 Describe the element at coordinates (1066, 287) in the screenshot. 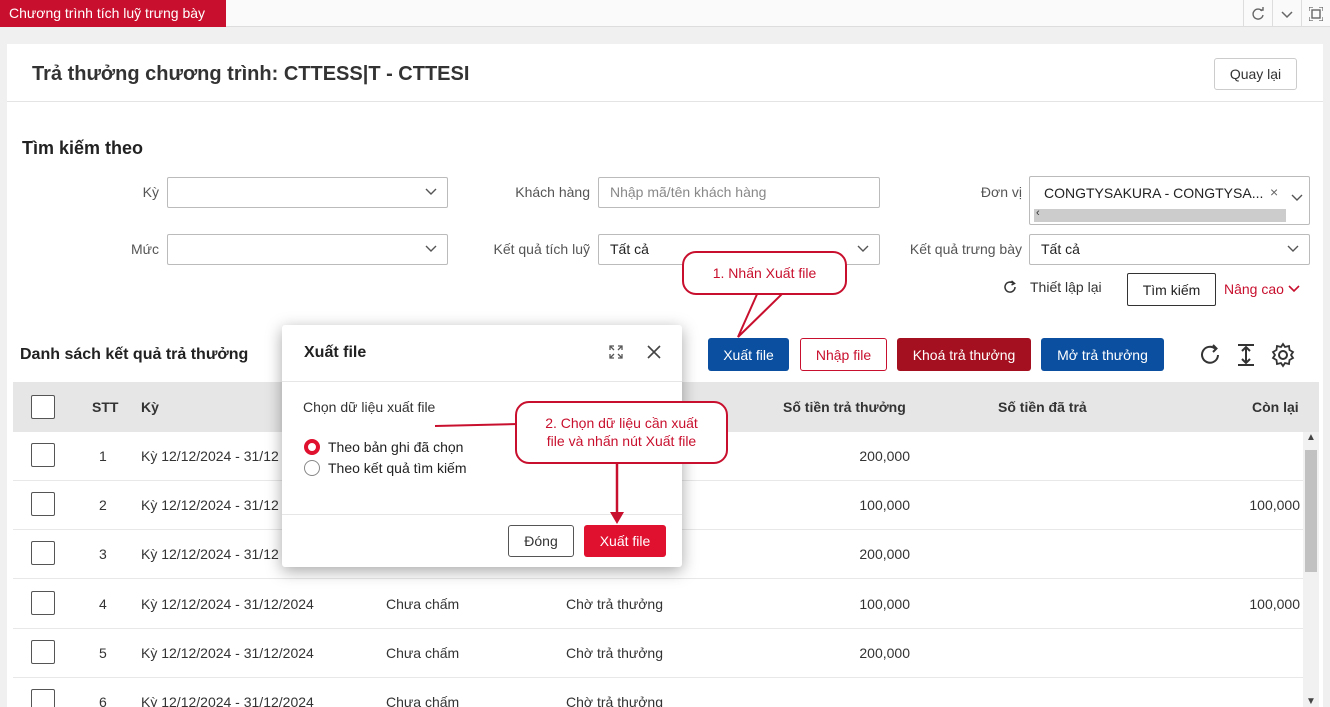

I see `reset-label: Thiết lập lại` at that location.